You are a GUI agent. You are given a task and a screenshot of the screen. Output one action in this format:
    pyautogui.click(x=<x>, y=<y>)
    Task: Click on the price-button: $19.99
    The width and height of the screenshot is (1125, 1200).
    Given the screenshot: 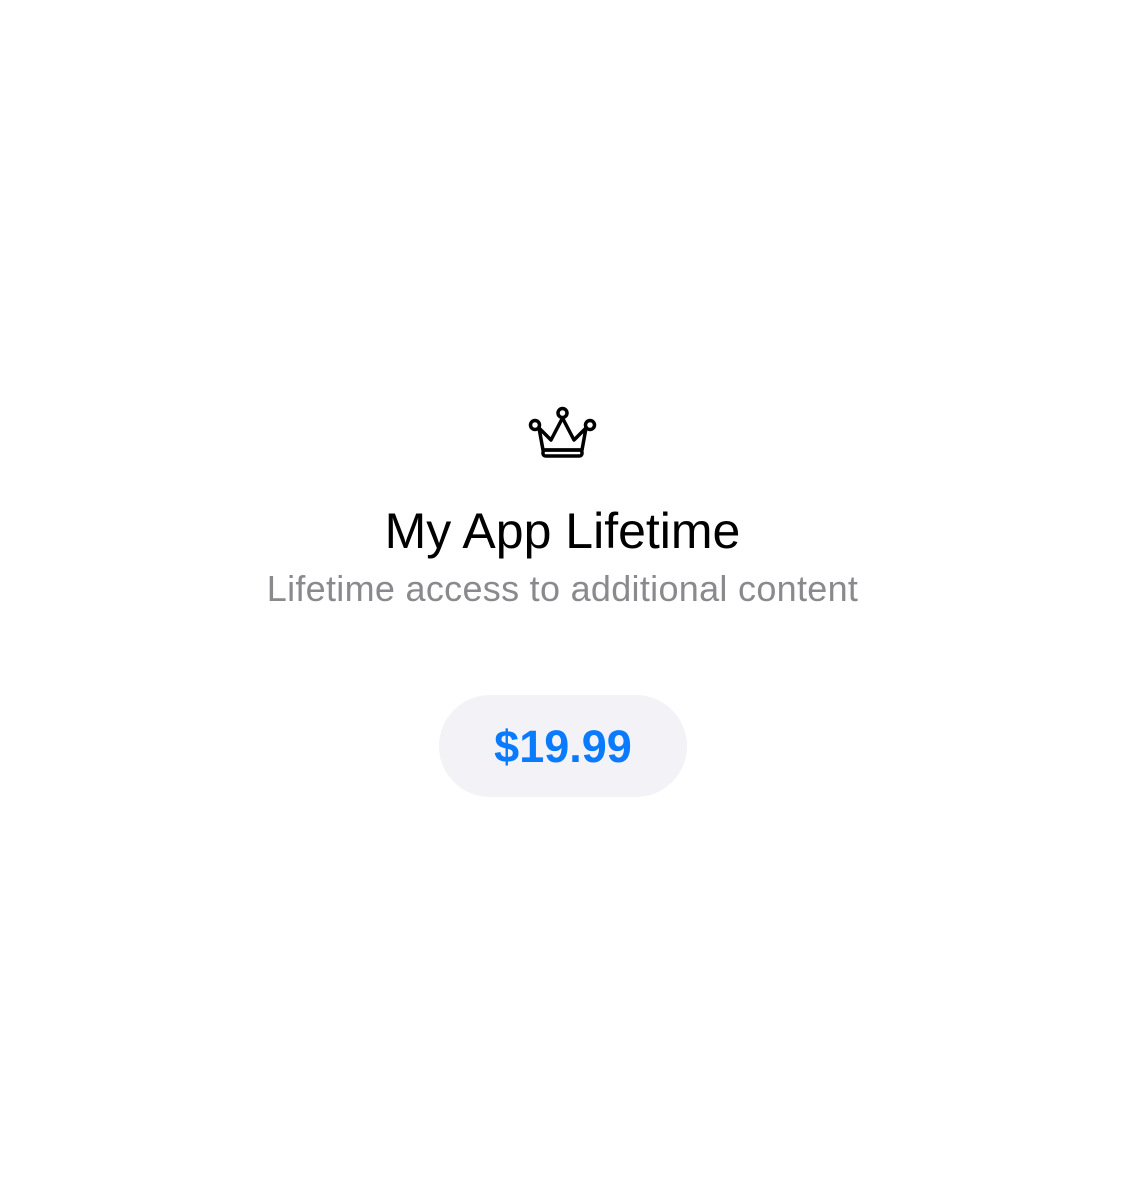 What is the action you would take?
    pyautogui.click(x=563, y=746)
    